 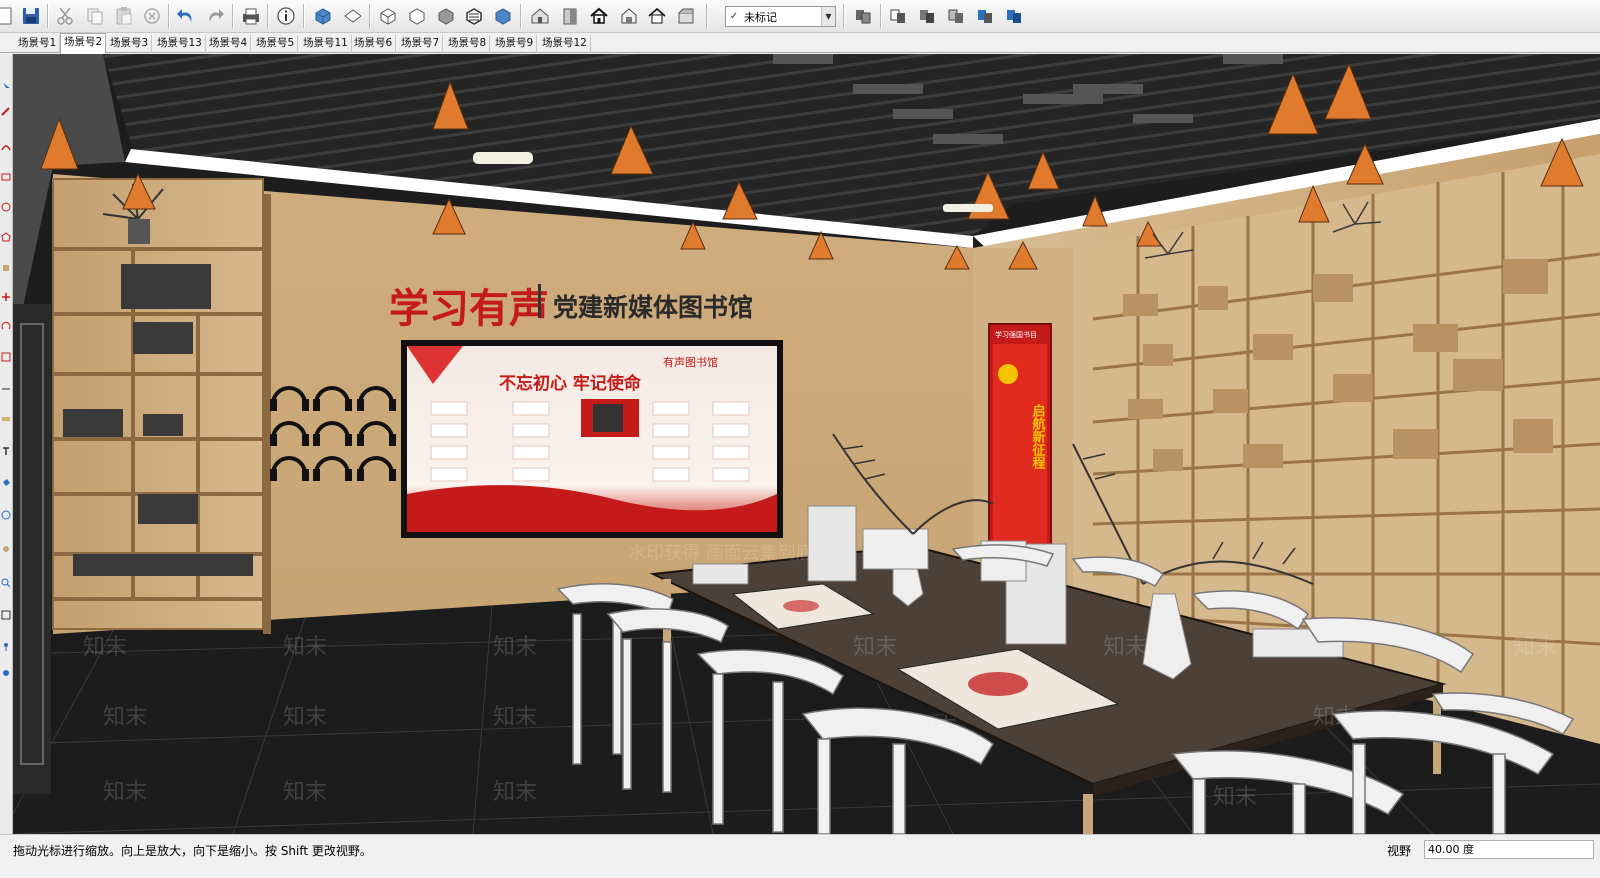 What do you see at coordinates (686, 16) in the screenshot?
I see `extension-icon` at bounding box center [686, 16].